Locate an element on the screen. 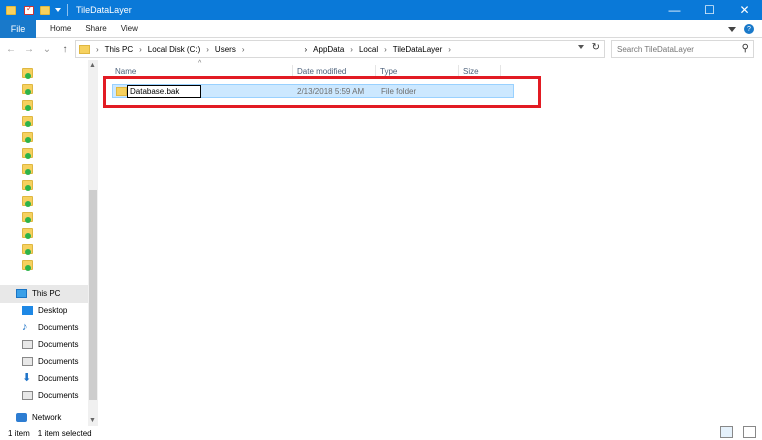 The image size is (762, 440). back-button: ← is located at coordinates (11, 49).